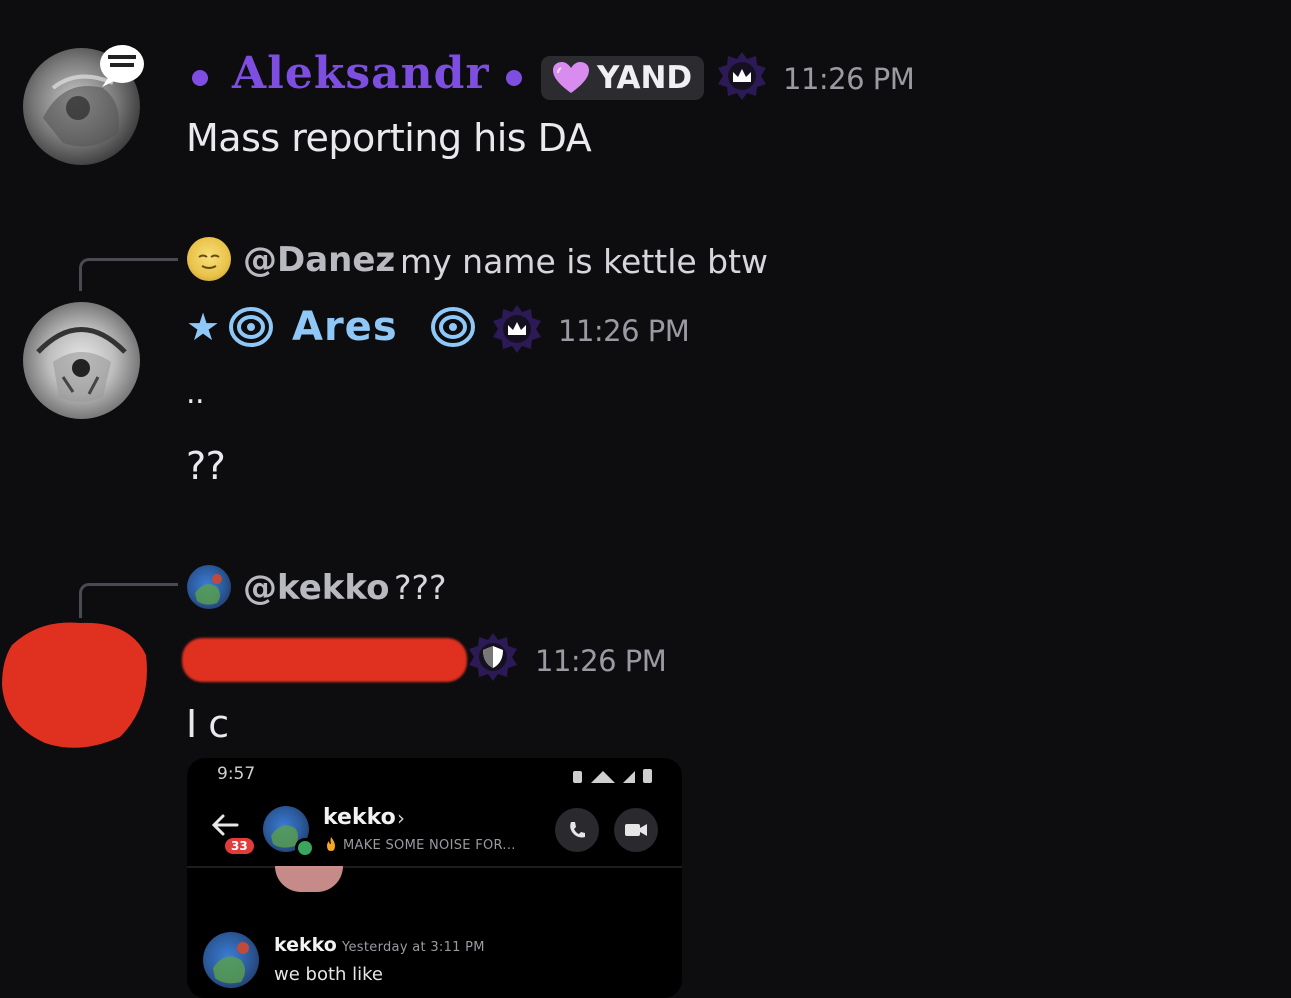 Image resolution: width=1291 pixels, height=998 pixels. Describe the element at coordinates (584, 261) in the screenshot. I see `reply-preview-text: my name is kettle btw` at that location.